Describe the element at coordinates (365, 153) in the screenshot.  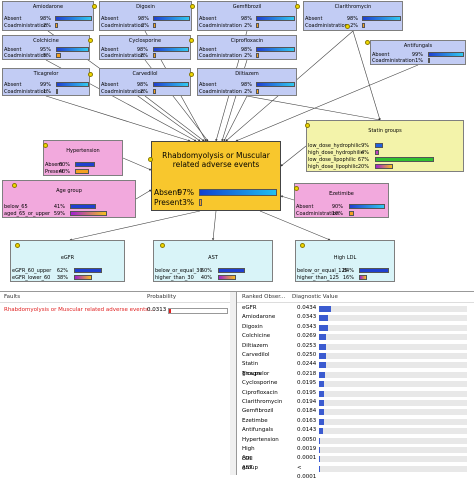
I see `row-pct: 4%` at that location.